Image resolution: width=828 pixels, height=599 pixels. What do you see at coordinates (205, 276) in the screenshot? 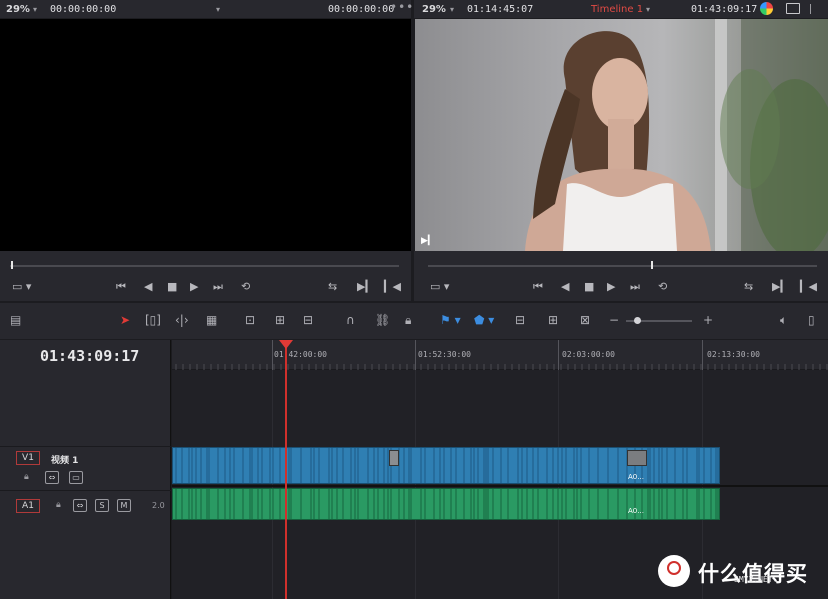
I see `source-transport: ▭ ▾ ⏮ ◀ ■ ▶ ⏭ ⟲ ⇆ ▶▎ ▎◀` at bounding box center [205, 276].